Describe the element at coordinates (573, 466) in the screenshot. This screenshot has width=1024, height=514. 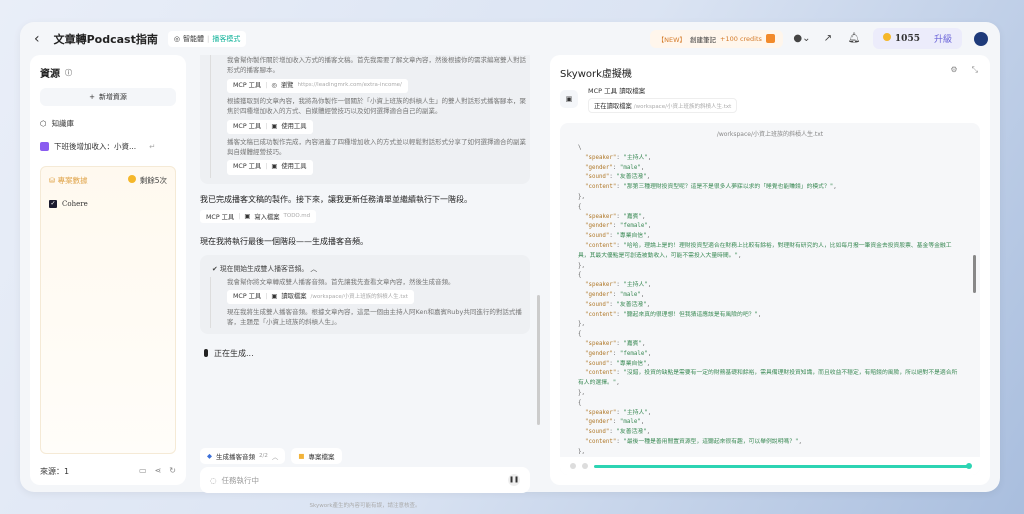
I see `prev-icon` at that location.